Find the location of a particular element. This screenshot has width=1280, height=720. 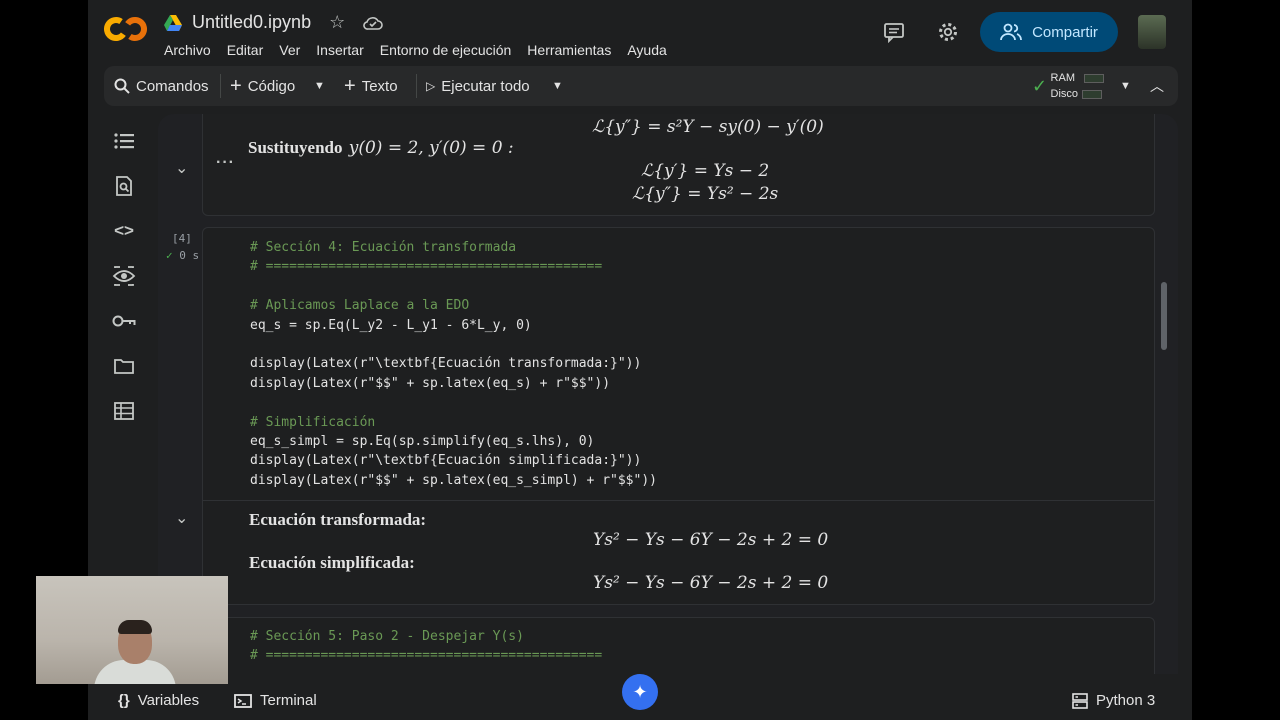

sparkle-icon: ✦ is located at coordinates (640, 691).